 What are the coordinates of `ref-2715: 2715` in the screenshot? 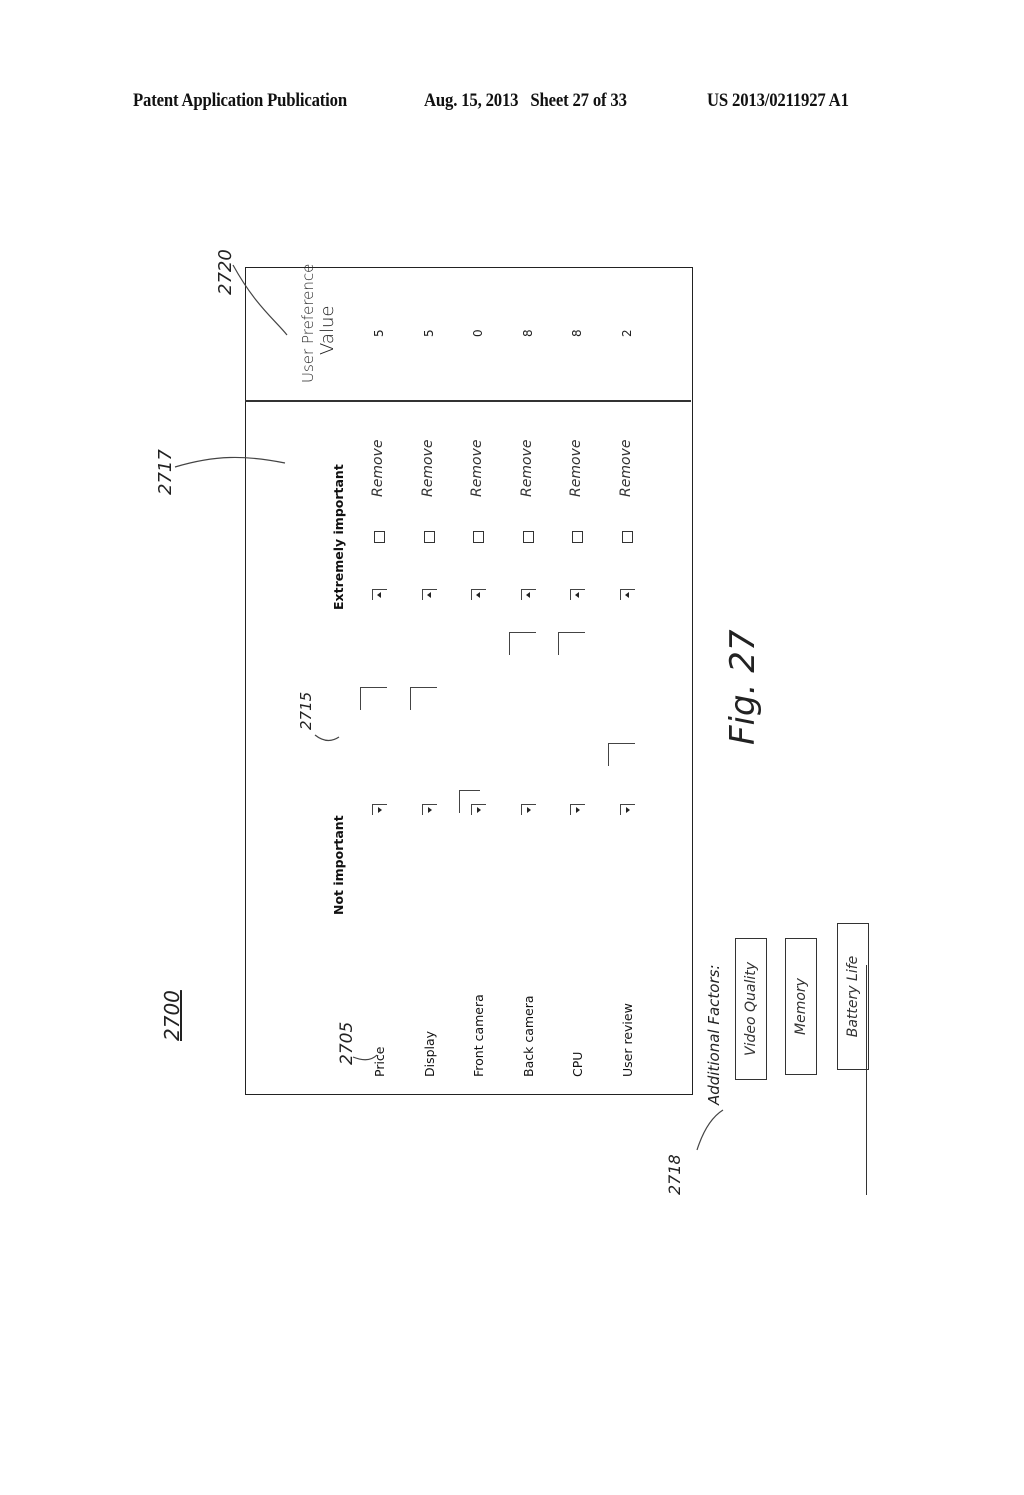 It's located at (306, 710).